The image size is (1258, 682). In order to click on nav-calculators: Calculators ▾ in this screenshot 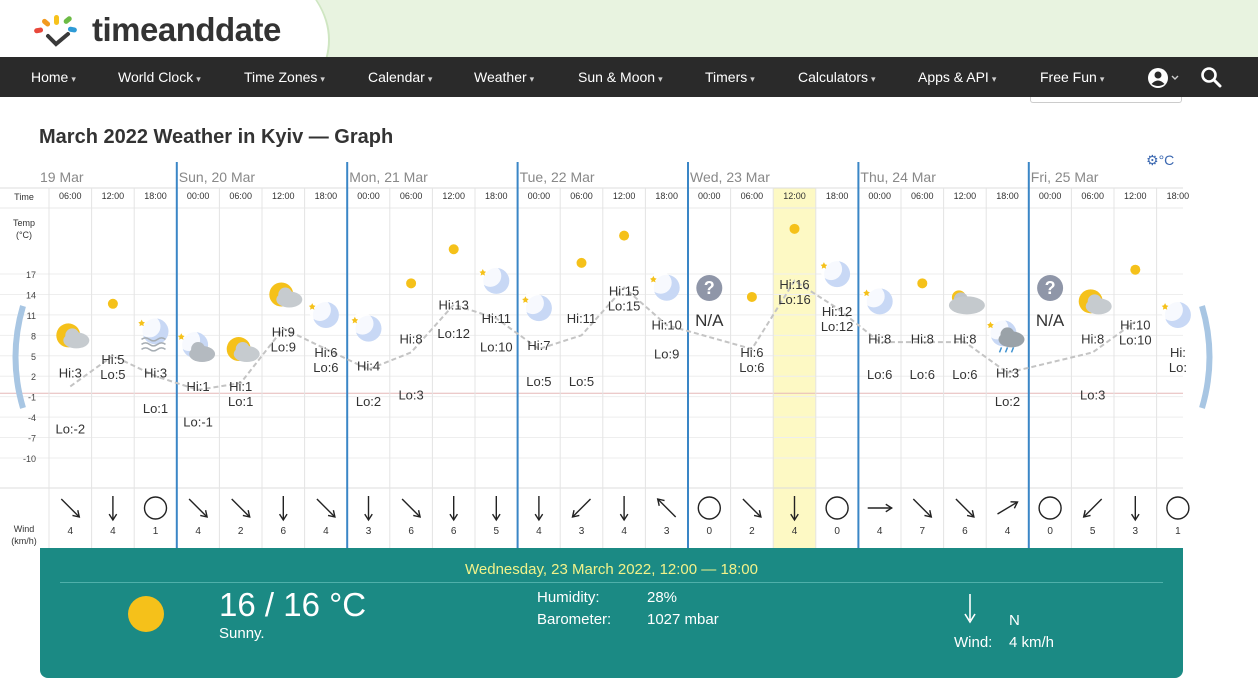, I will do `click(837, 77)`.